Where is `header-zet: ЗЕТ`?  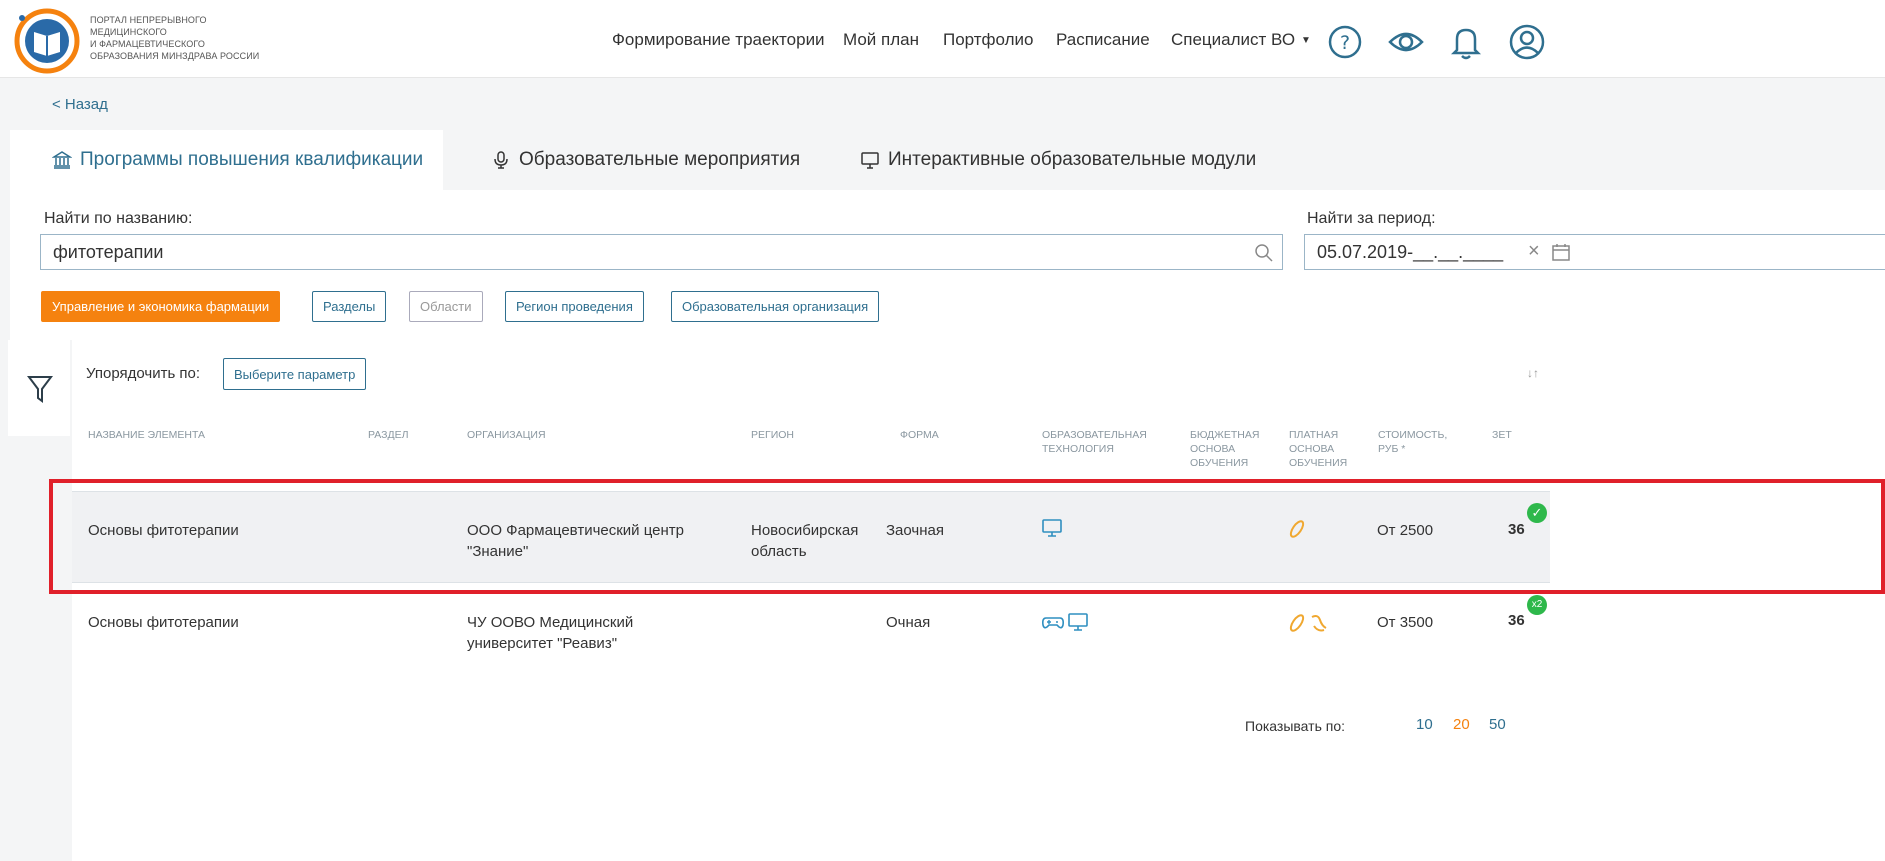 header-zet: ЗЕТ is located at coordinates (1502, 435).